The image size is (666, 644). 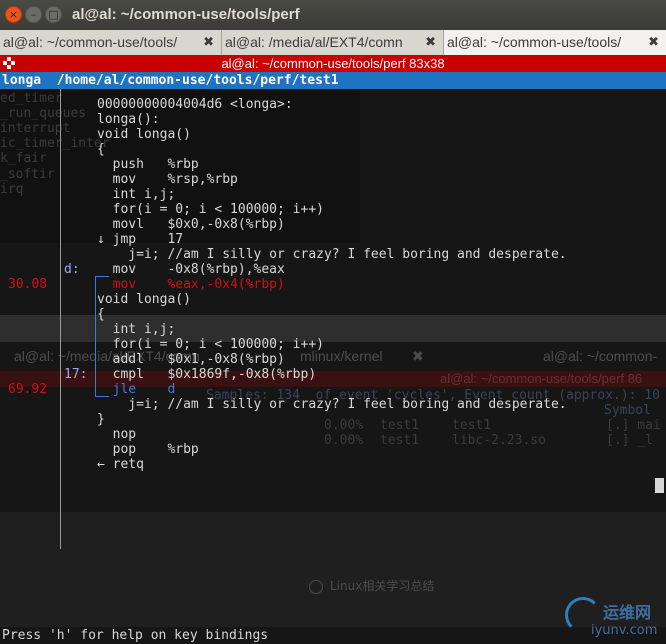 What do you see at coordinates (333, 164) in the screenshot?
I see `asm-line: push %rbp` at bounding box center [333, 164].